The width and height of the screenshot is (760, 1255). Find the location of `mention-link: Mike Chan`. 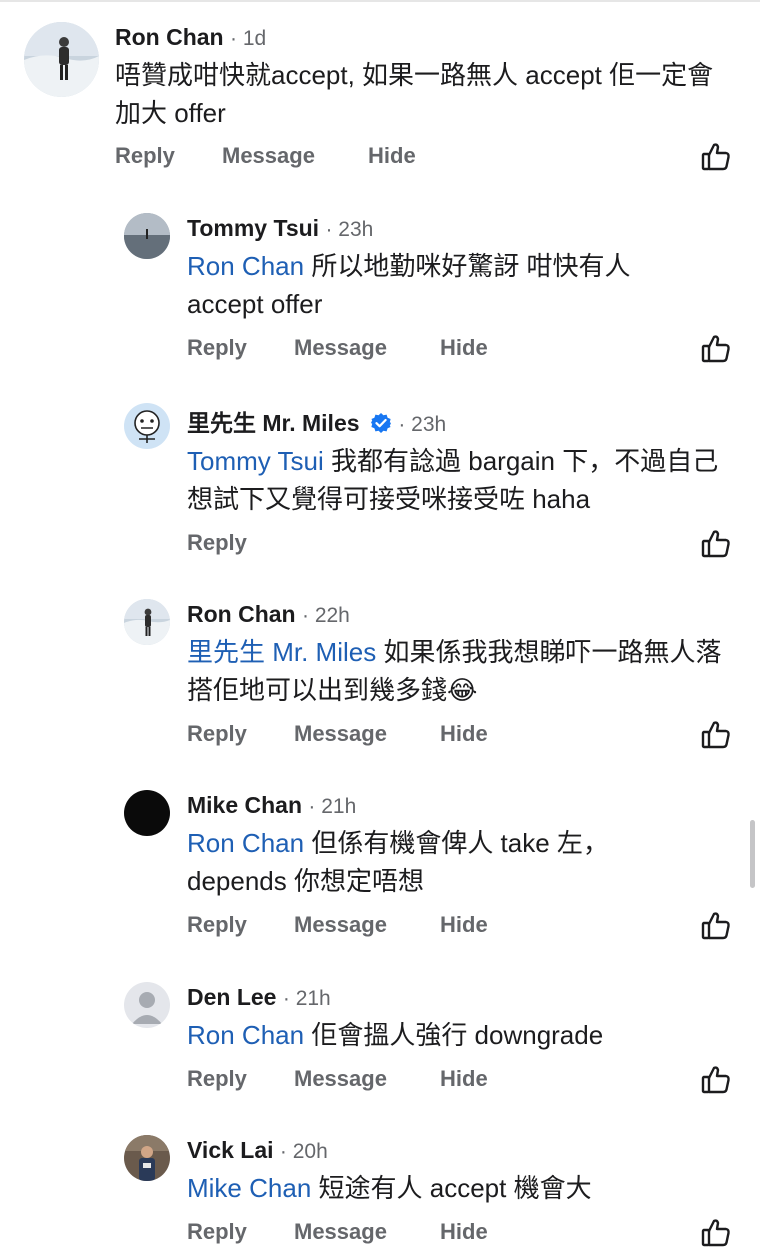

mention-link: Mike Chan is located at coordinates (249, 1188).